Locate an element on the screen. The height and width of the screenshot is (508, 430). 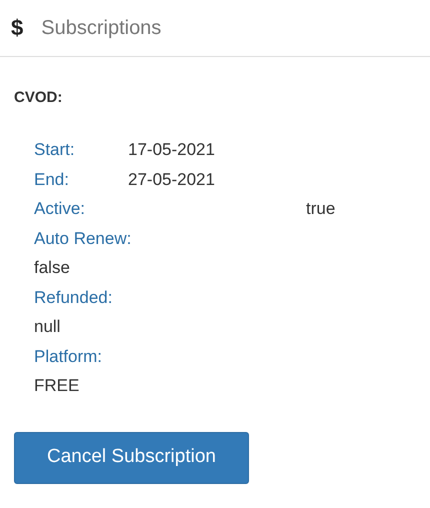
field-label: Auto Renew: is located at coordinates (83, 239).